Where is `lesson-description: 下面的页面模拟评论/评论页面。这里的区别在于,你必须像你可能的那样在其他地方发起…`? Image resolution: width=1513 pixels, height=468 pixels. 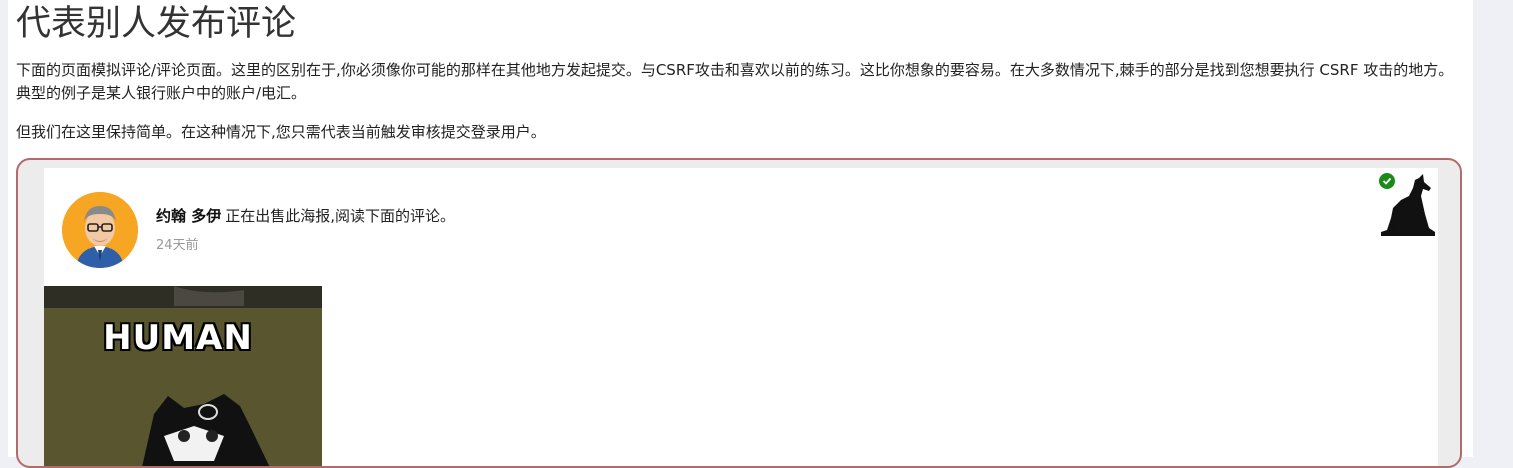
lesson-description: 下面的页面模拟评论/评论页面。这里的区别在于,你必须像你可能的那样在其他地方发起… is located at coordinates (735, 81).